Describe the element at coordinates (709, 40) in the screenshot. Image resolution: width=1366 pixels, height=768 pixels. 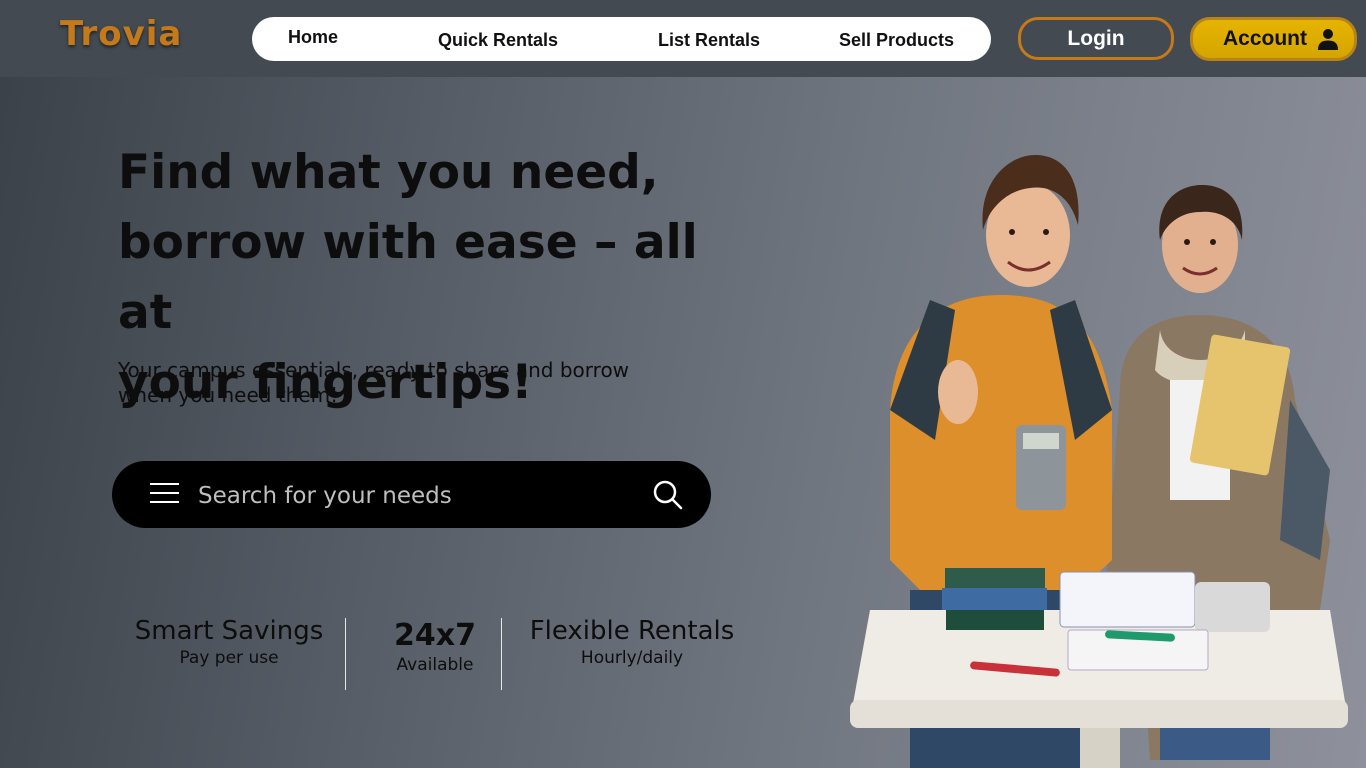
I see `nav-item-list-rentals: List Rentals` at that location.